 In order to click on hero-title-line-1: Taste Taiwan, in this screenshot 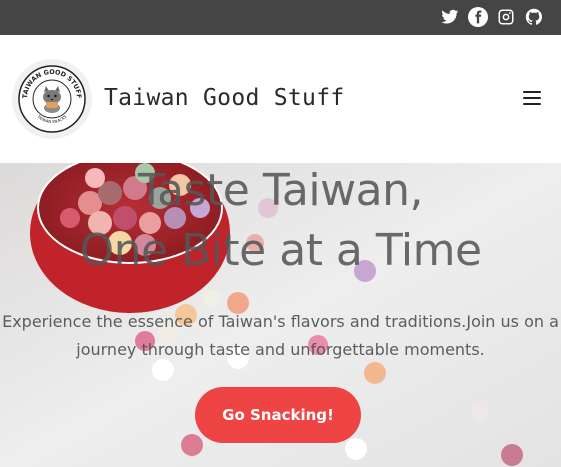, I will do `click(280, 190)`.